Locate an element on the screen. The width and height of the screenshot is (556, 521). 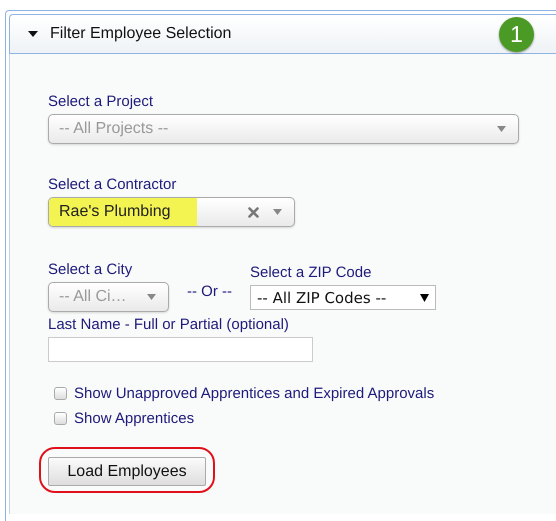
checkbox-label: Show Unapproved Apprentices and Expired Approvals is located at coordinates (254, 393).